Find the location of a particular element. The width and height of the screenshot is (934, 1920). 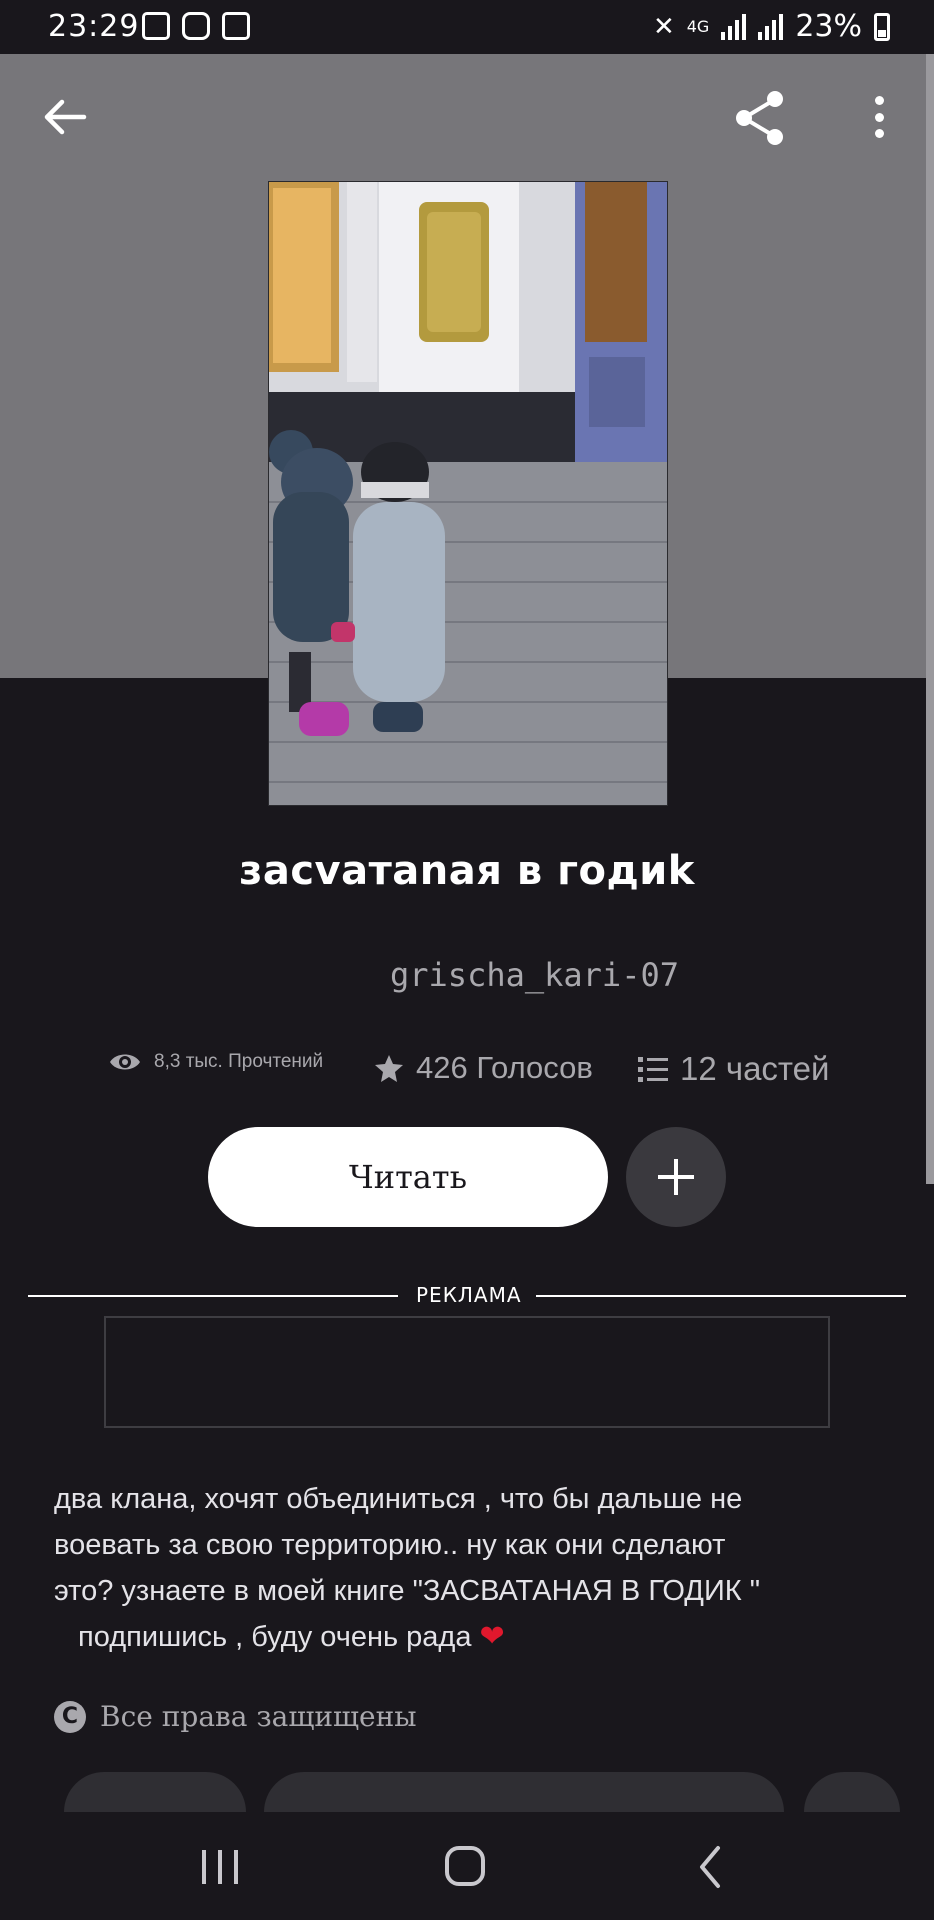

heart-icon: ❤ is located at coordinates (492, 1636).